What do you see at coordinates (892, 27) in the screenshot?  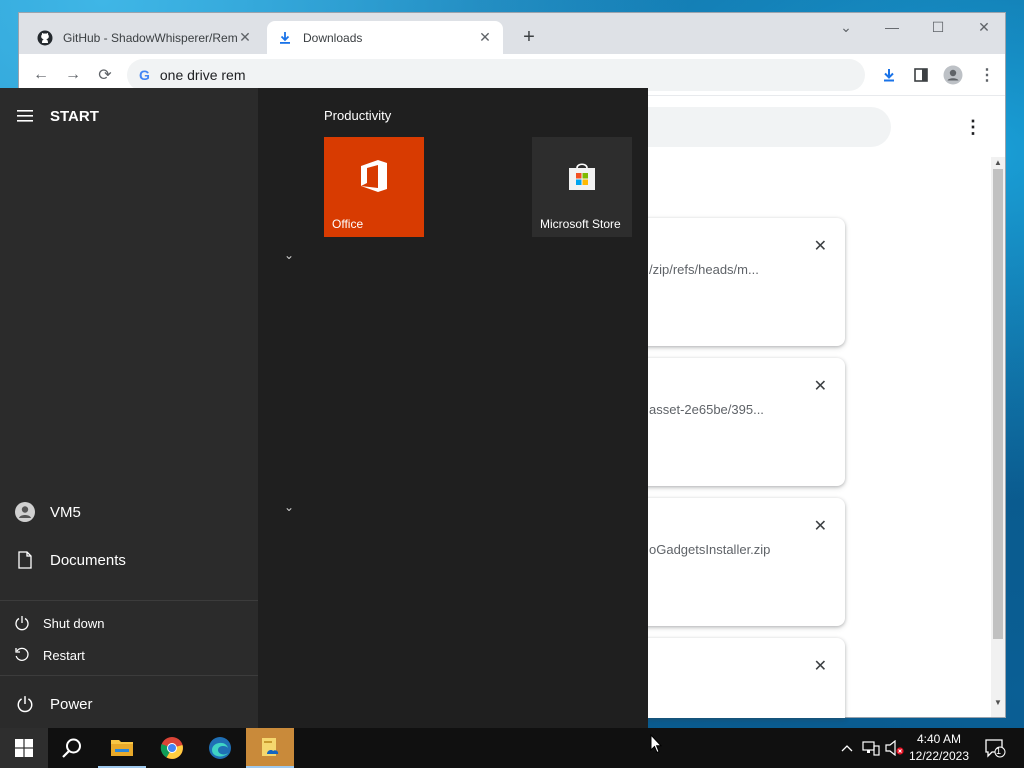 I see `minimize-button: —` at bounding box center [892, 27].